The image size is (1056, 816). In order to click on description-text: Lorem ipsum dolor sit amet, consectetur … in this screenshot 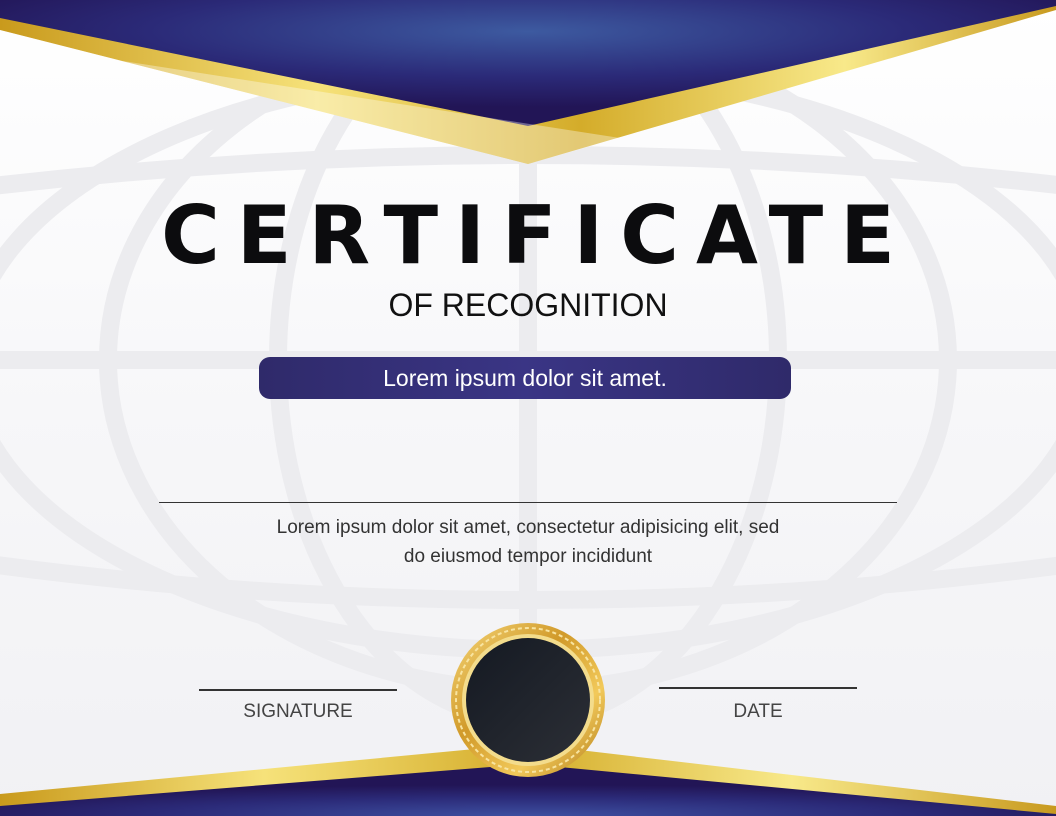, I will do `click(528, 542)`.